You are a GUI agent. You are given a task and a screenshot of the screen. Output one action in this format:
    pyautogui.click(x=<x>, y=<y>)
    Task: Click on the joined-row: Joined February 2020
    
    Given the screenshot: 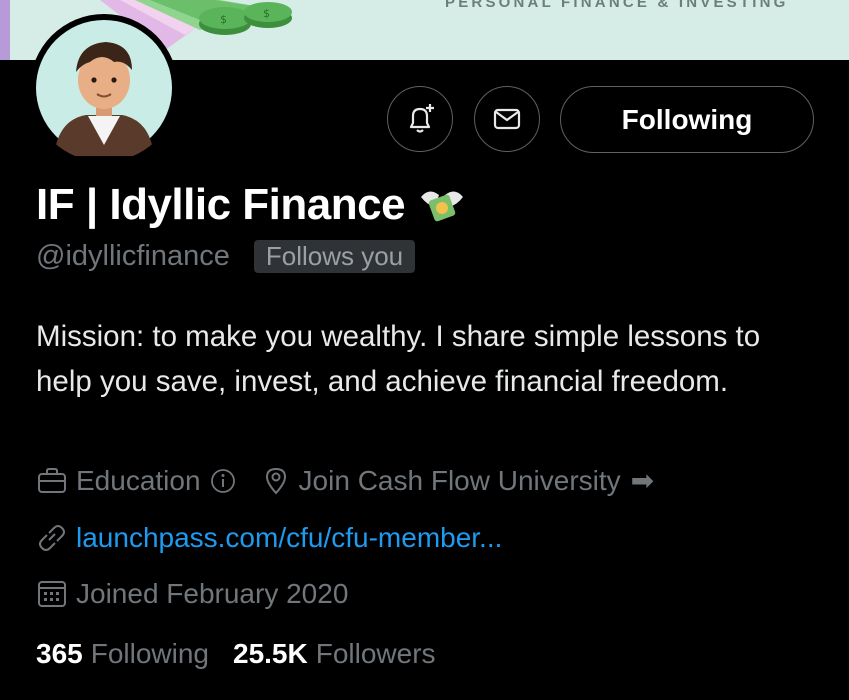 What is the action you would take?
    pyautogui.click(x=192, y=594)
    